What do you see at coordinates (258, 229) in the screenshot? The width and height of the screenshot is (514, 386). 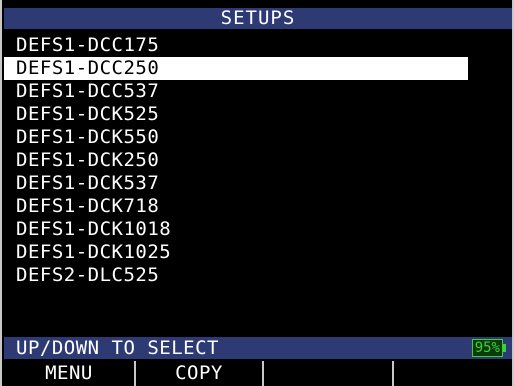 I see `list-item: DEFS1-DCK1018` at bounding box center [258, 229].